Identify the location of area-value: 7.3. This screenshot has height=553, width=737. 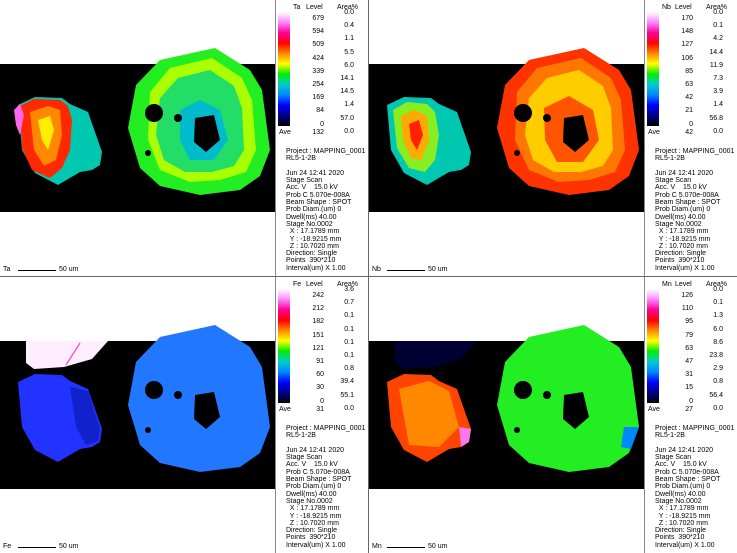
(718, 78).